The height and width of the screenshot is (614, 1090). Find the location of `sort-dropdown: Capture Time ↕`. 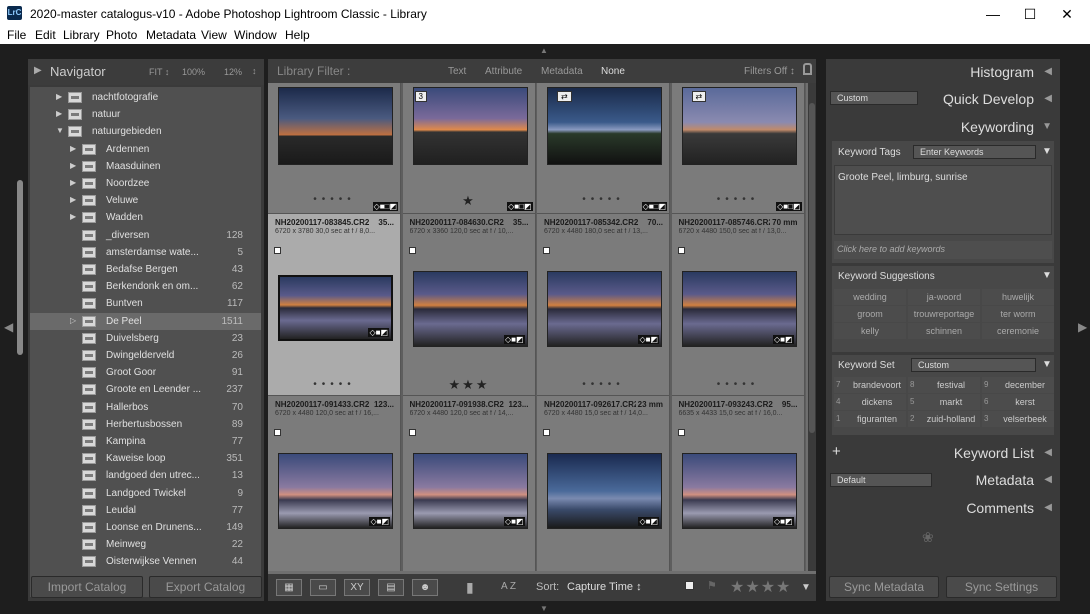

sort-dropdown: Capture Time ↕ is located at coordinates (604, 587).